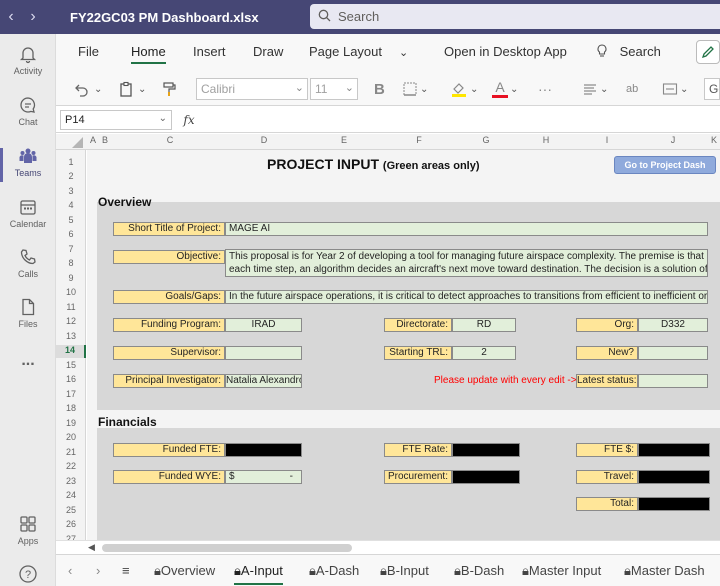  What do you see at coordinates (344, 140) in the screenshot?
I see `col-header: E` at bounding box center [344, 140].